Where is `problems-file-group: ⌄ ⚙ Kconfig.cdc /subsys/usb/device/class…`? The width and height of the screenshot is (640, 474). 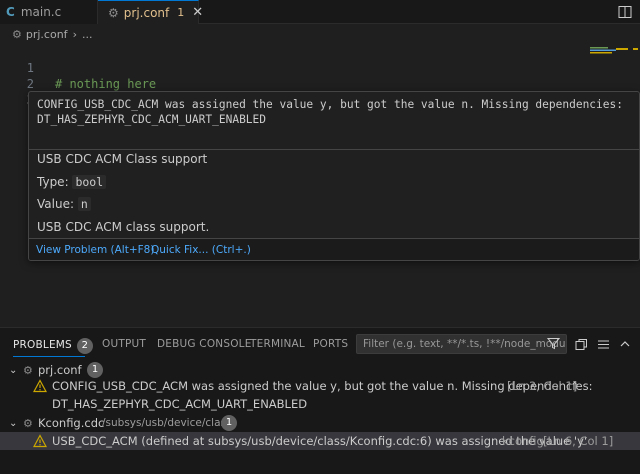 problems-file-group: ⌄ ⚙ Kconfig.cdc /subsys/usb/device/class… is located at coordinates (320, 423).